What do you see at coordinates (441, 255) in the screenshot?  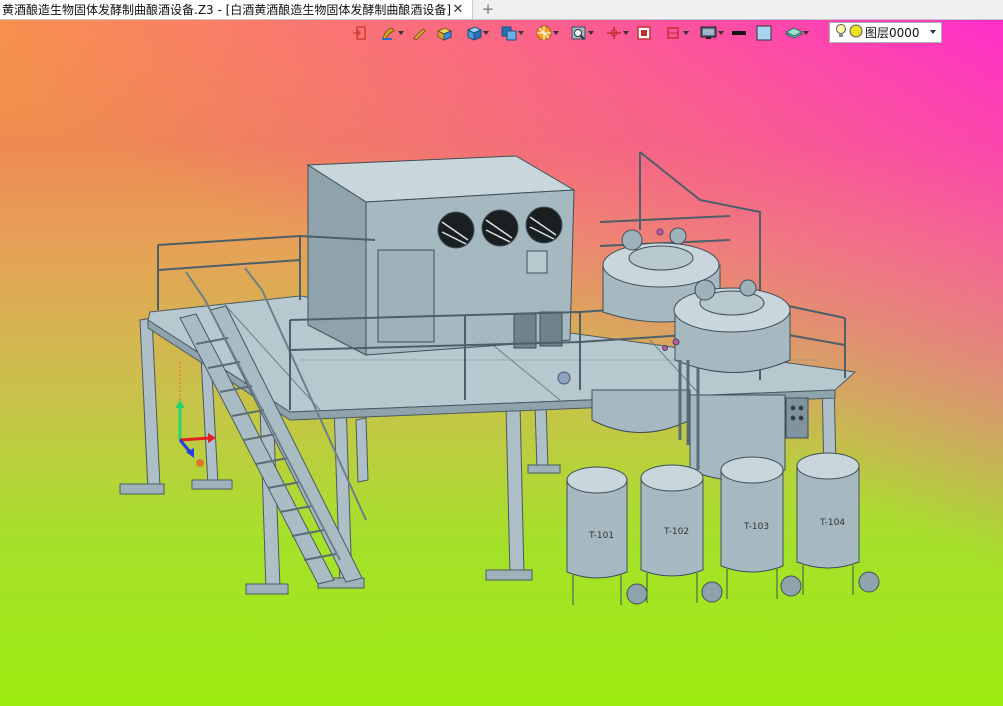 I see `cooling-unit` at bounding box center [441, 255].